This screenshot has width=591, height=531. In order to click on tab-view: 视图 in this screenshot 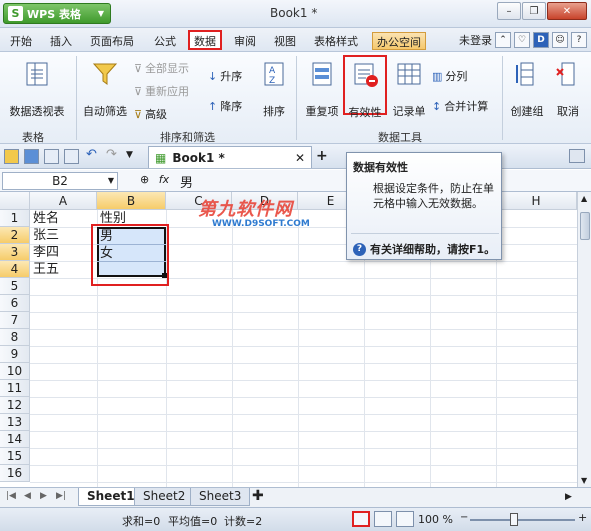, I will do `click(285, 41)`.